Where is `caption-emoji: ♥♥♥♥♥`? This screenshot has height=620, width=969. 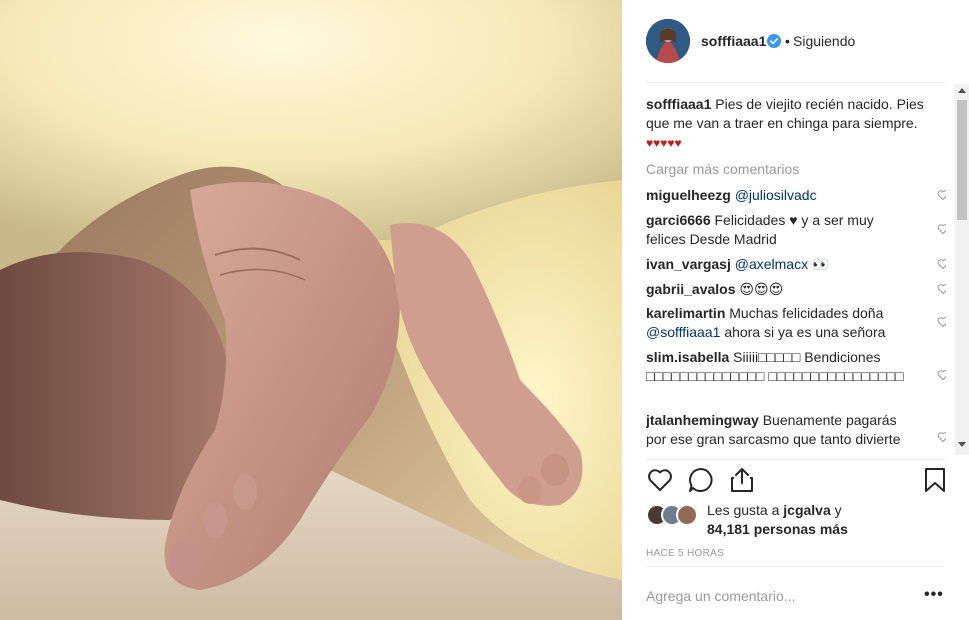 caption-emoji: ♥♥♥♥♥ is located at coordinates (664, 143).